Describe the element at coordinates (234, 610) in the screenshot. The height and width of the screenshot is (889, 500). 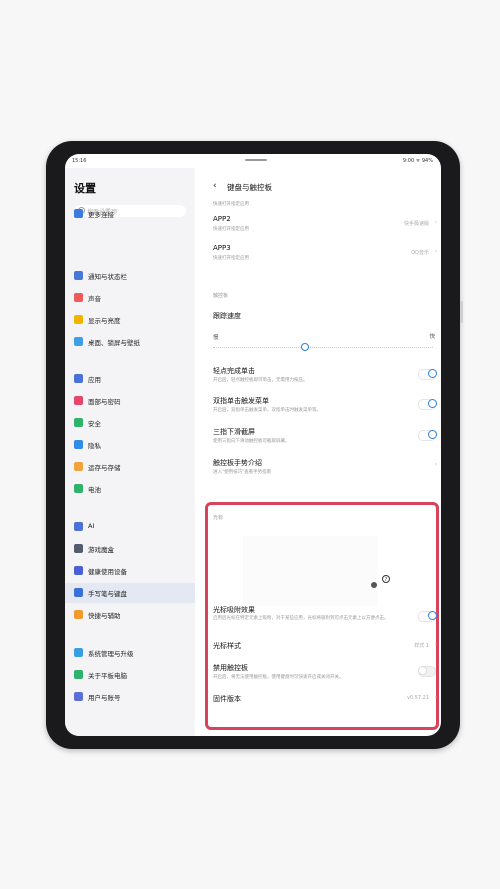
I see `cursor-snap-title: 光标吸附效果` at that location.